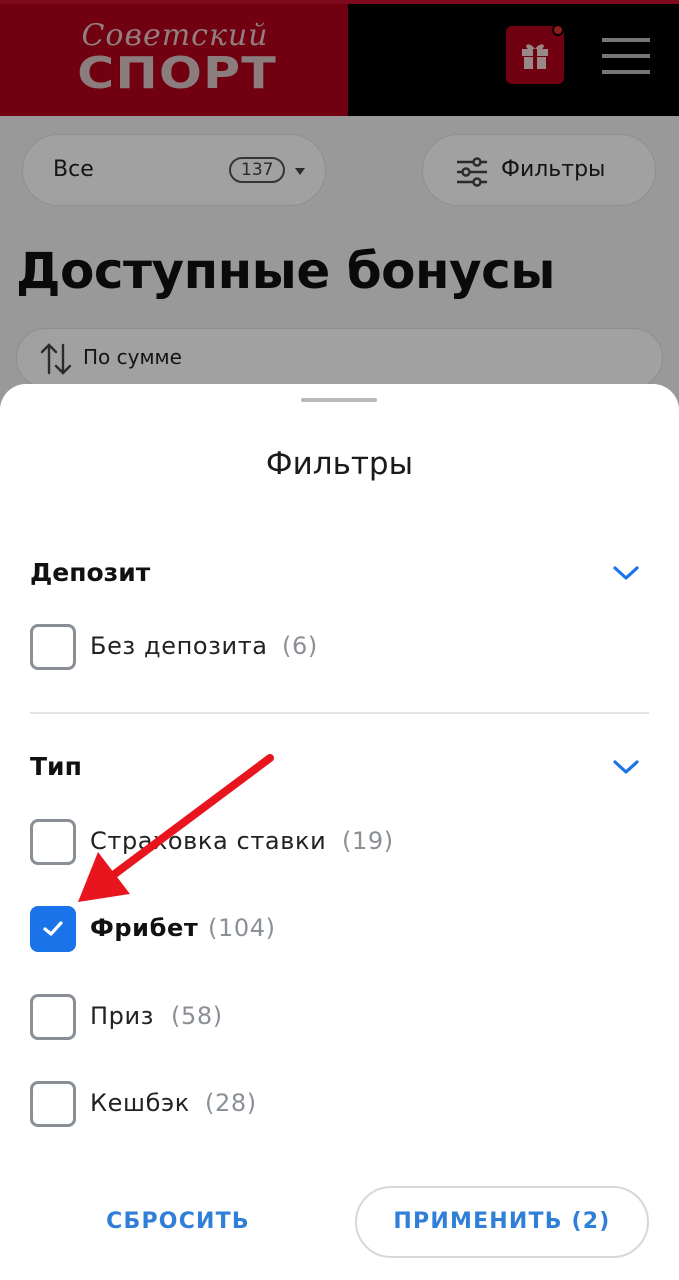  I want to click on drag-handle, so click(339, 400).